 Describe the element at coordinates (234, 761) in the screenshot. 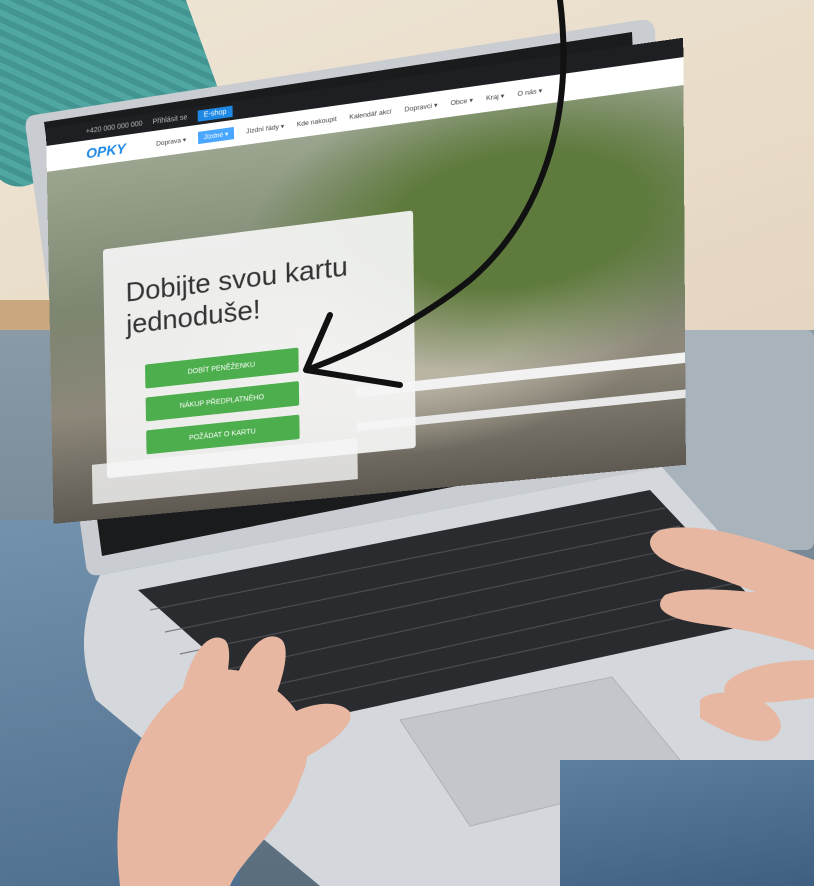

I see `left-hand` at that location.